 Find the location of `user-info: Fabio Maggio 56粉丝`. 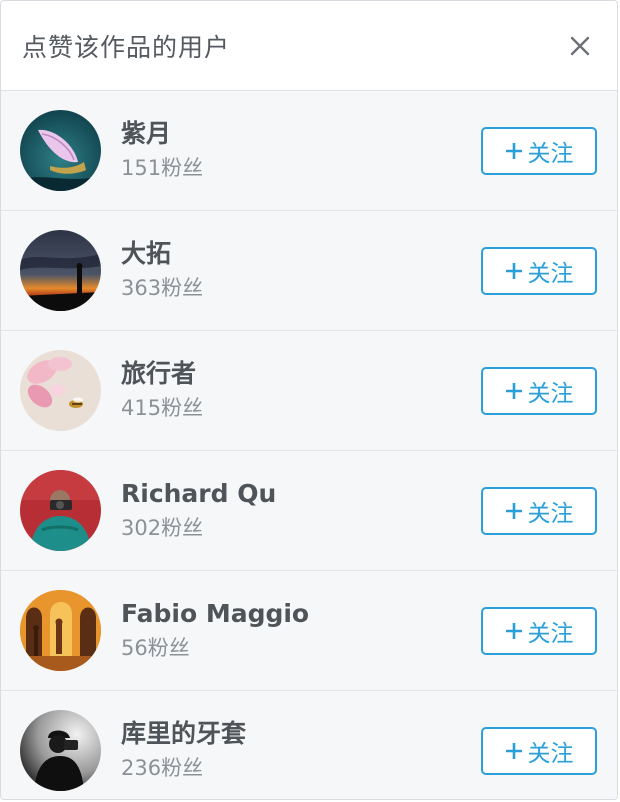

user-info: Fabio Maggio 56粉丝 is located at coordinates (301, 630).